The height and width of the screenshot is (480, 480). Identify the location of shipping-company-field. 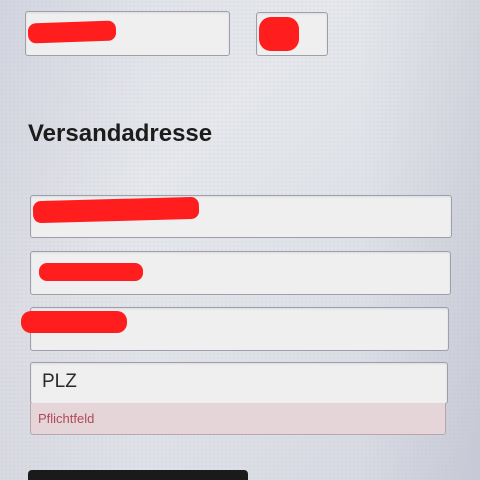
(240, 273).